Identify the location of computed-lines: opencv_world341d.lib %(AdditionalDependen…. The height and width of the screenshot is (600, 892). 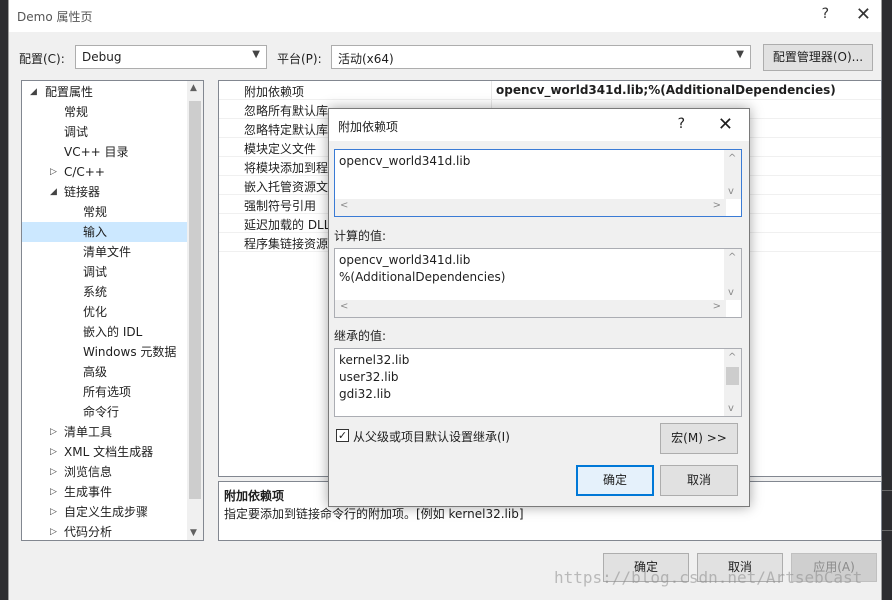
(422, 269).